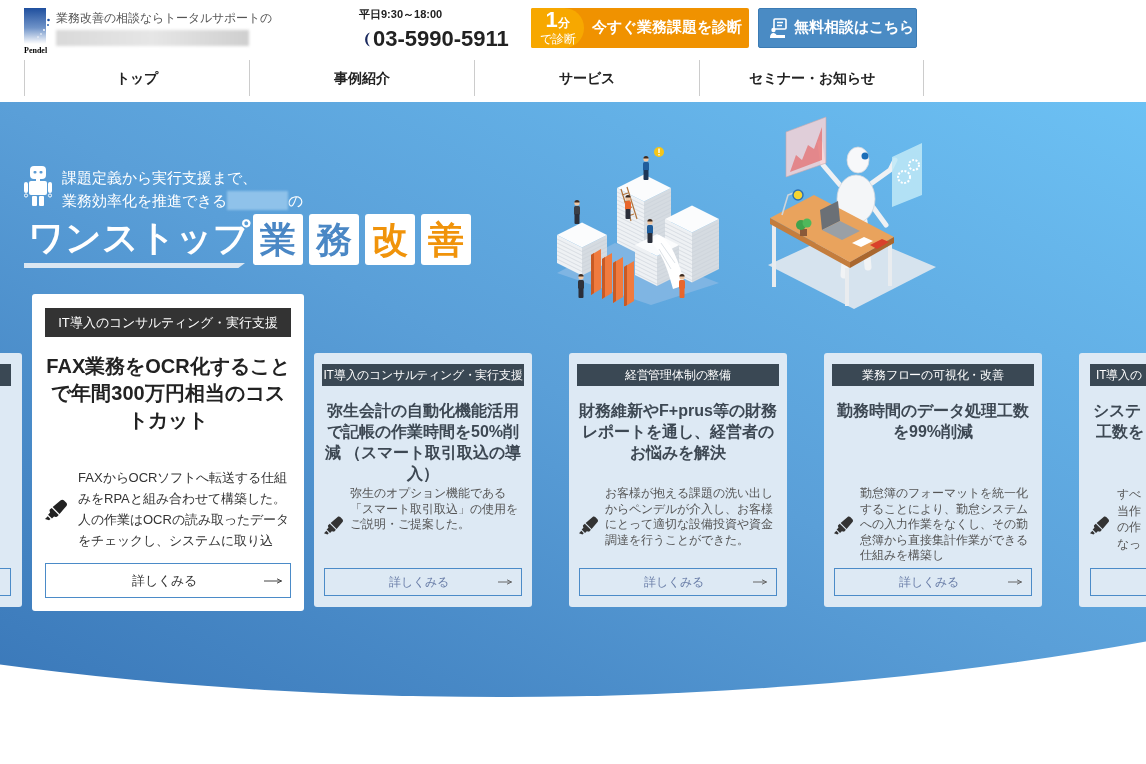 The image size is (1146, 764). What do you see at coordinates (933, 421) in the screenshot?
I see `card-title: 勤務時間のデータ処理工数を99%削減` at bounding box center [933, 421].